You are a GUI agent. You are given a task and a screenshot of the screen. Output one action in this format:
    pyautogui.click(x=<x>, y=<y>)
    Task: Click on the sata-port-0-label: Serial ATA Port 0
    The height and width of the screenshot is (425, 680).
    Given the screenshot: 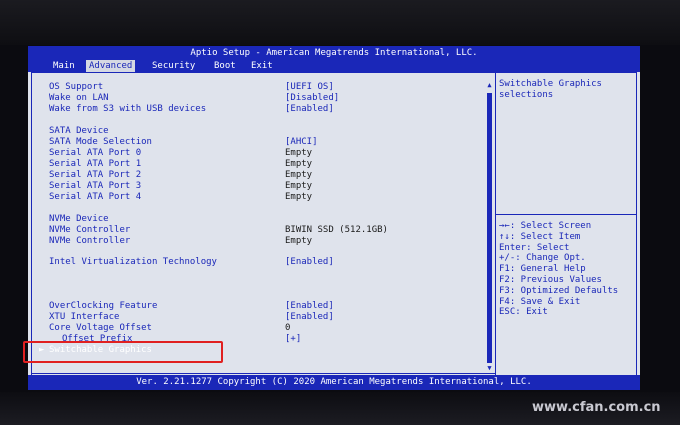 What is the action you would take?
    pyautogui.click(x=95, y=153)
    